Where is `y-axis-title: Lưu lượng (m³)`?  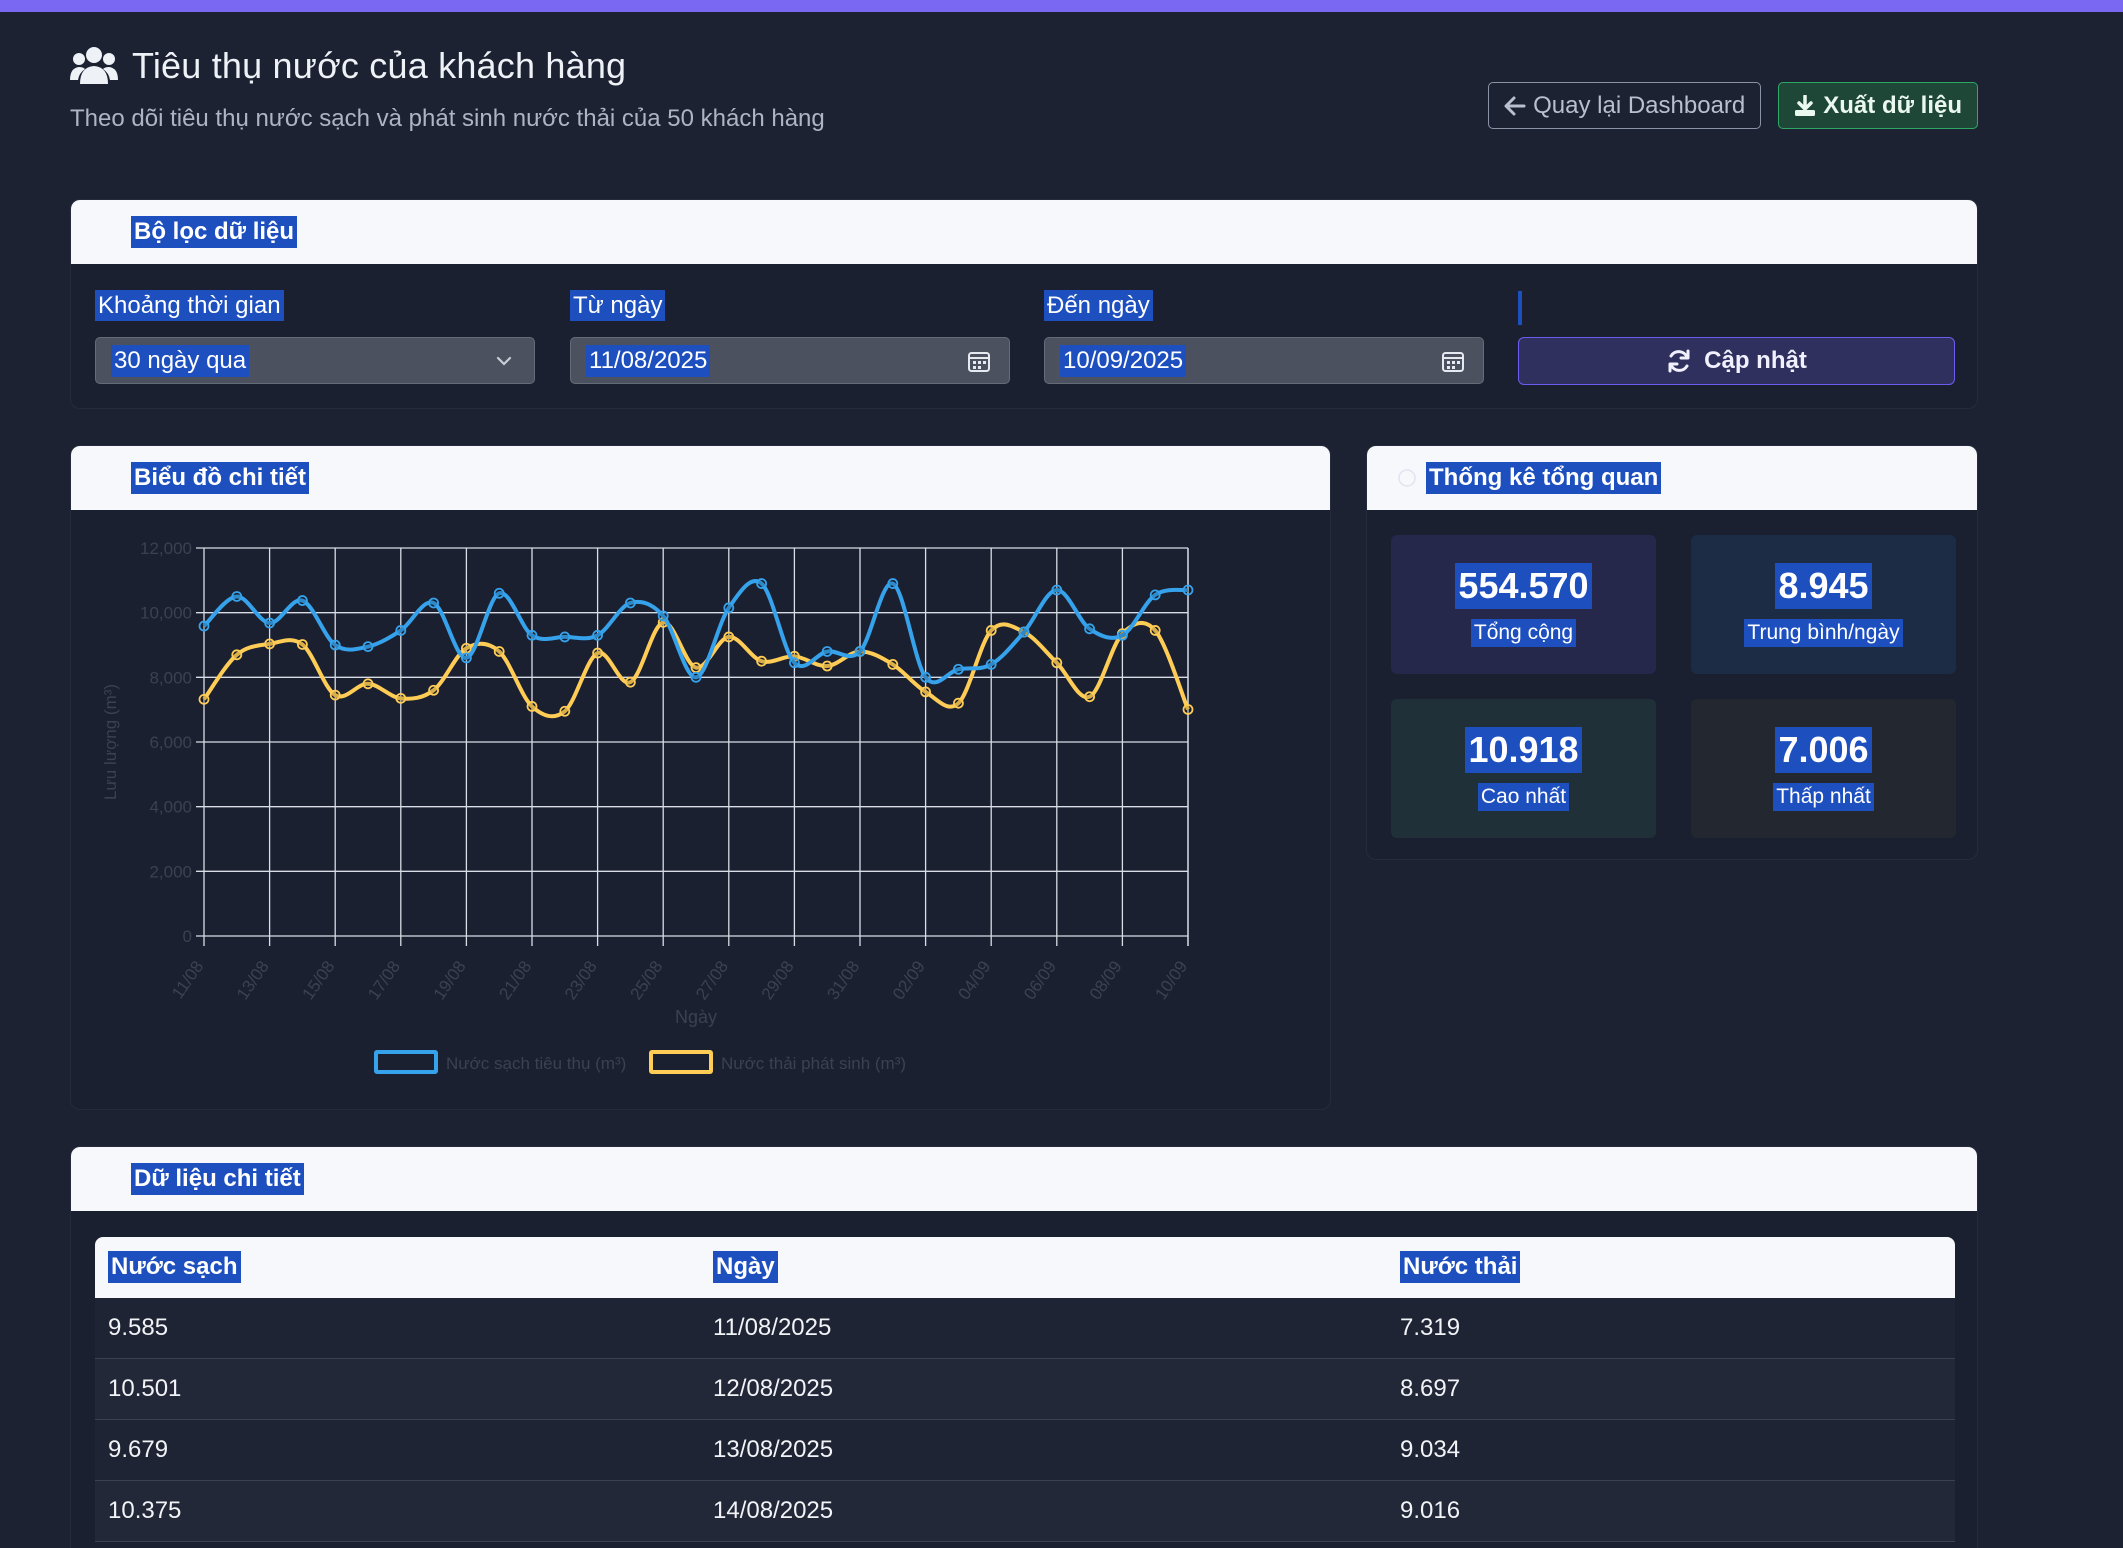
y-axis-title: Lưu lượng (m³) is located at coordinates (110, 742).